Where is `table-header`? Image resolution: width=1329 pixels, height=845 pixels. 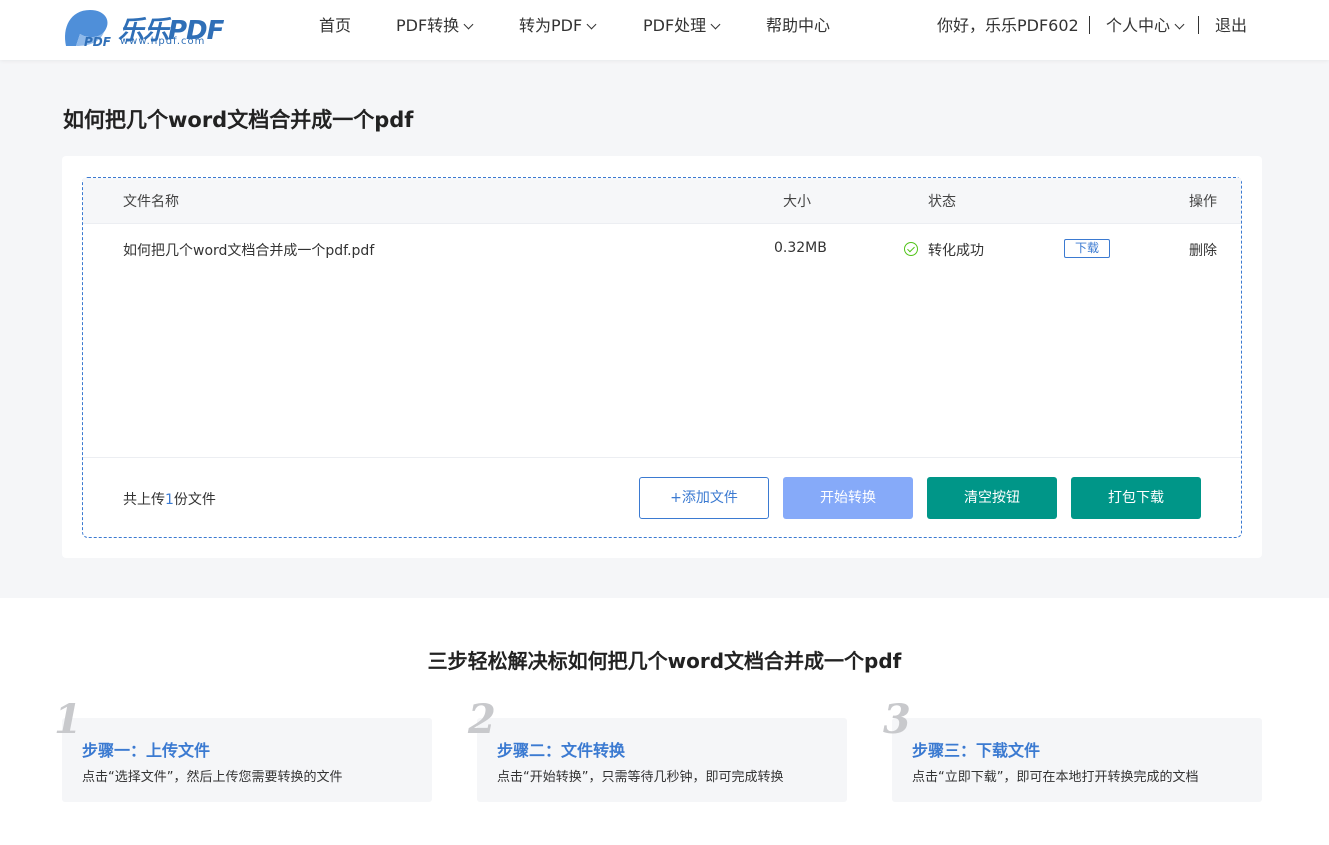
table-header is located at coordinates (662, 201).